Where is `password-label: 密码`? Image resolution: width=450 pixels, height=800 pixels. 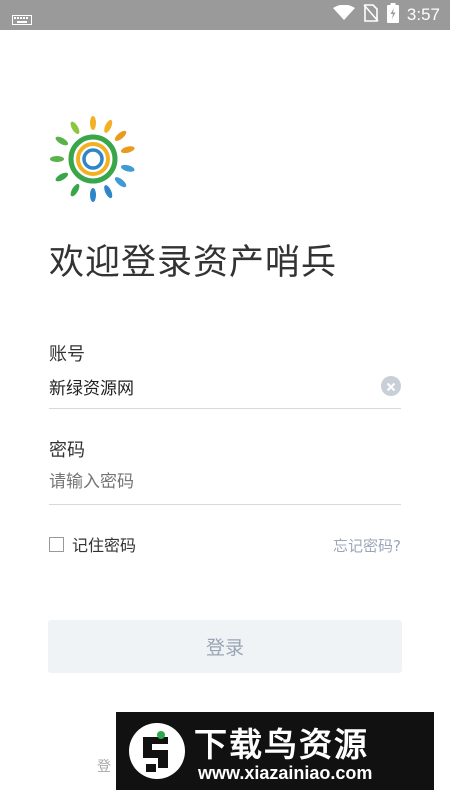 password-label: 密码 is located at coordinates (67, 450).